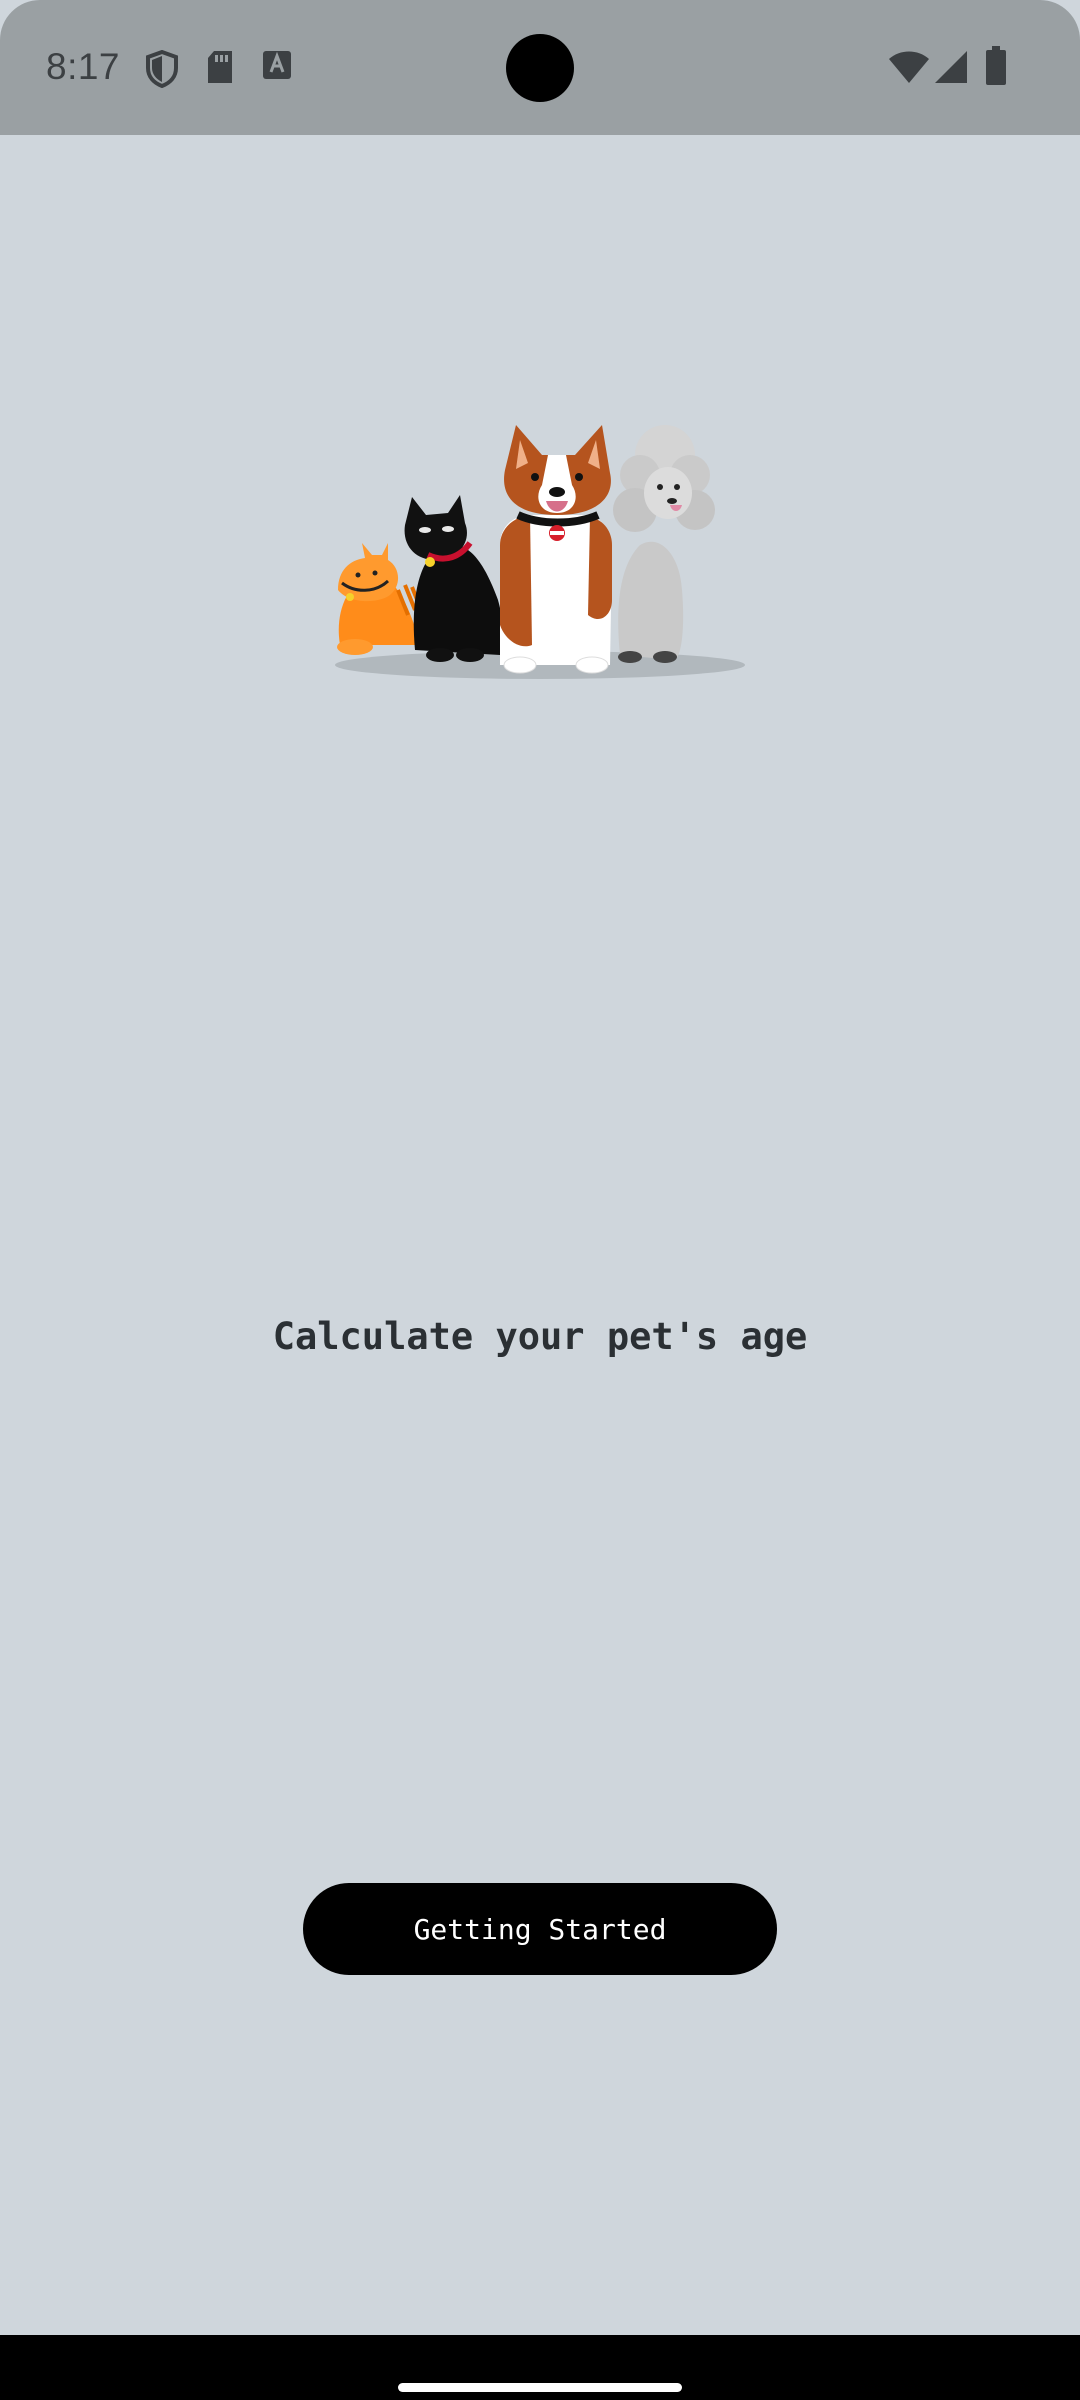 This screenshot has height=2400, width=1080. I want to click on wifi-icon, so click(909, 69).